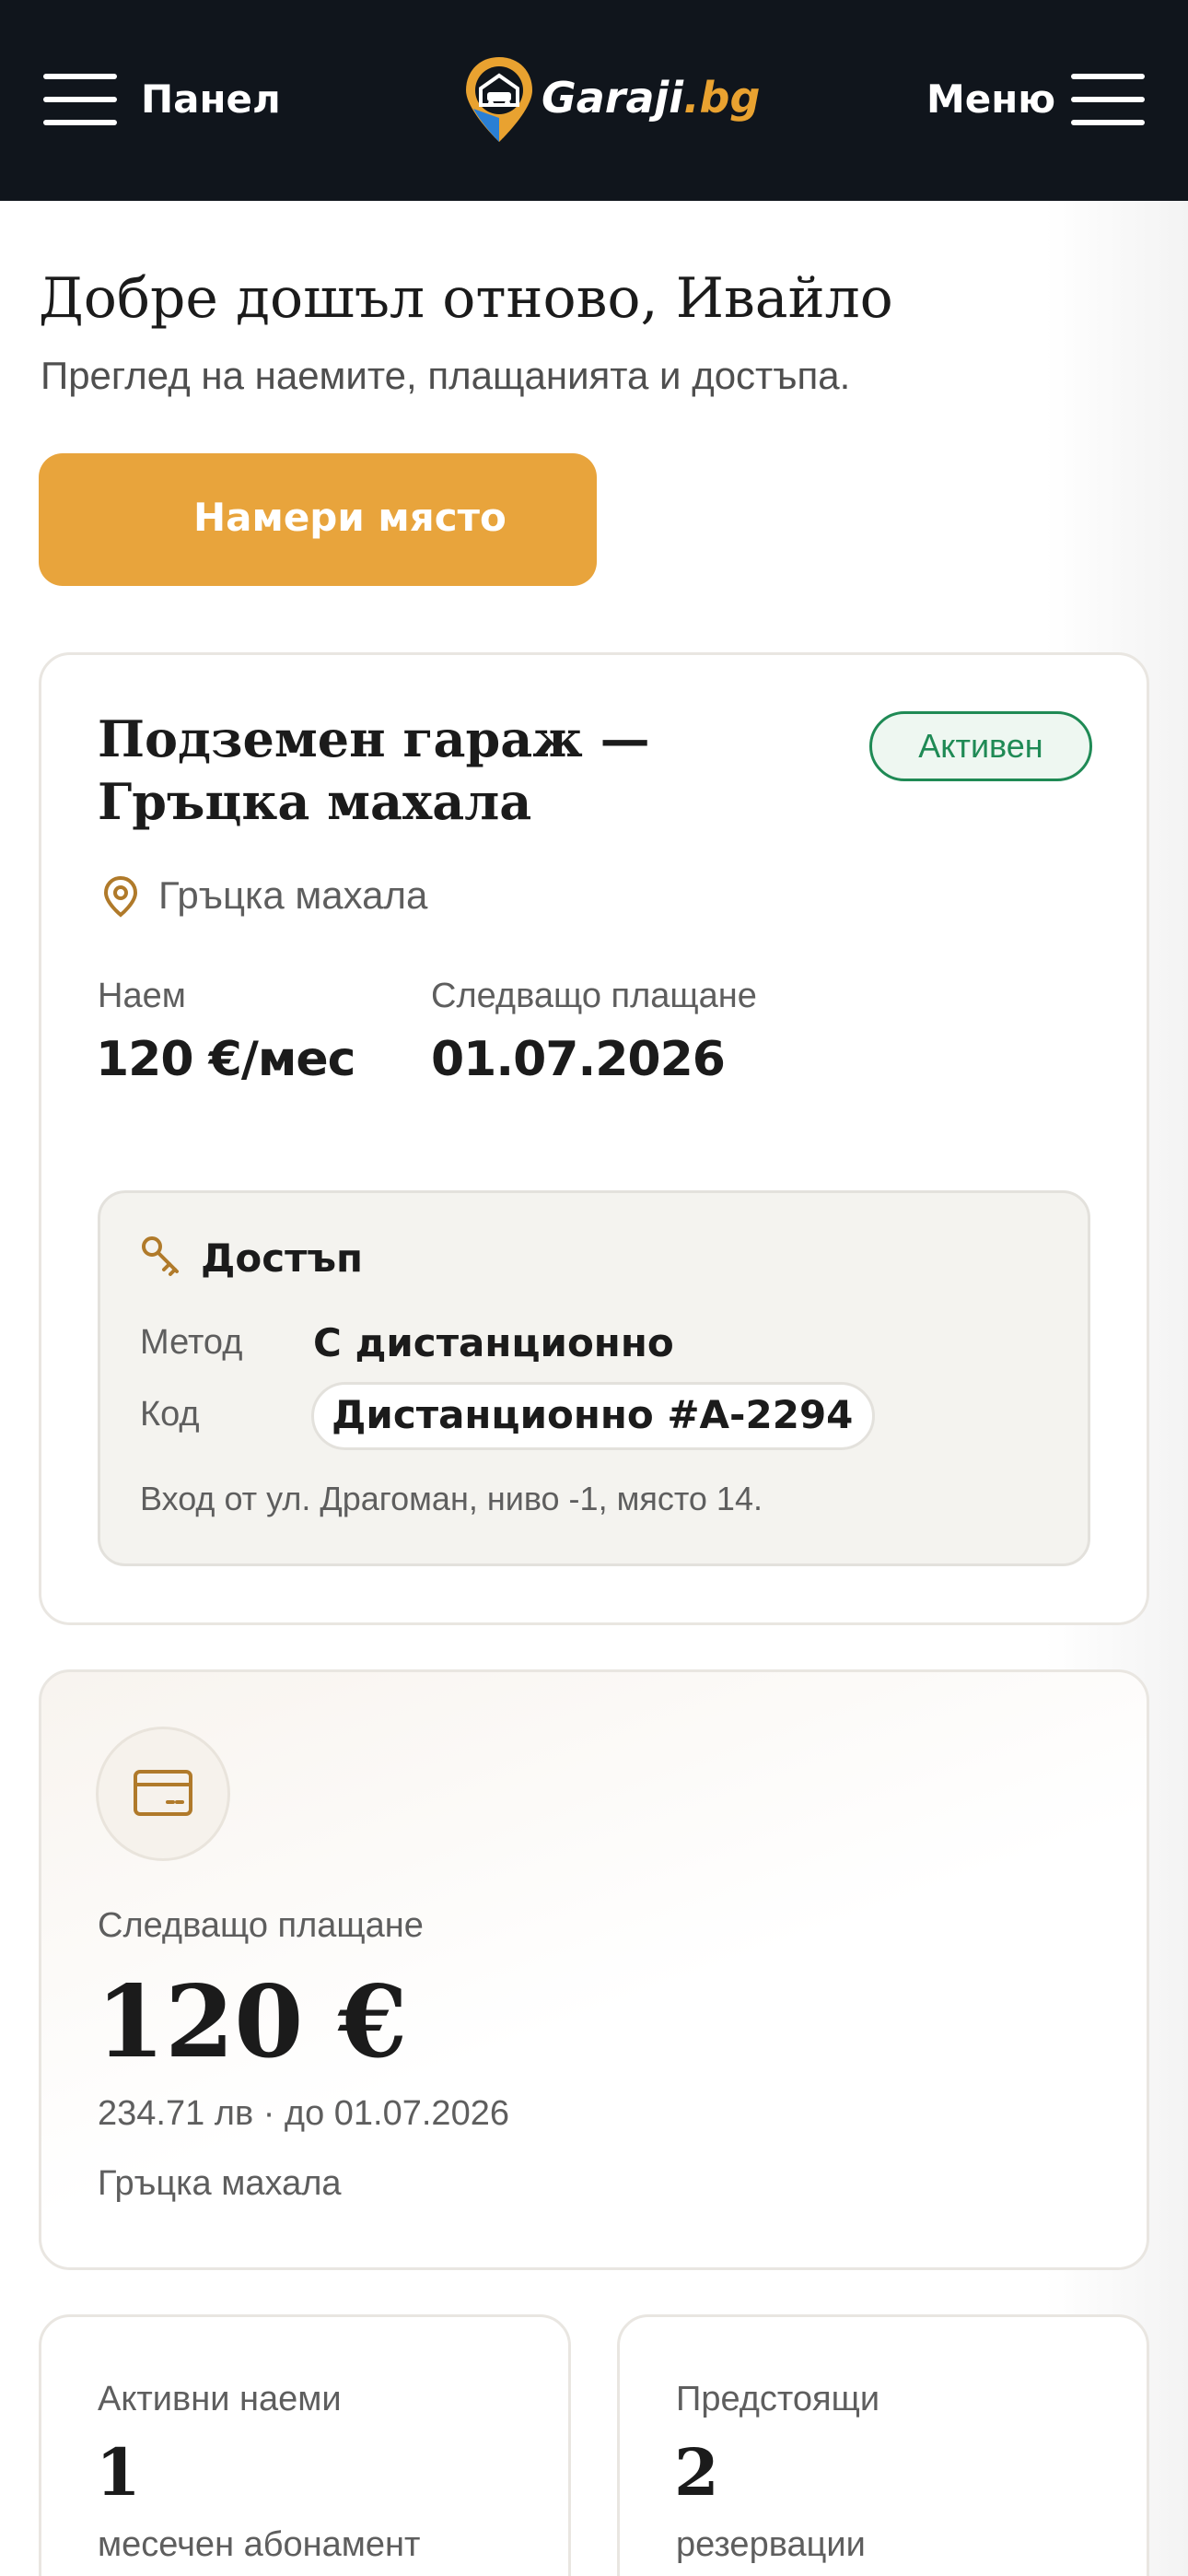 The width and height of the screenshot is (1188, 2576). I want to click on method-label: Метод, so click(191, 1342).